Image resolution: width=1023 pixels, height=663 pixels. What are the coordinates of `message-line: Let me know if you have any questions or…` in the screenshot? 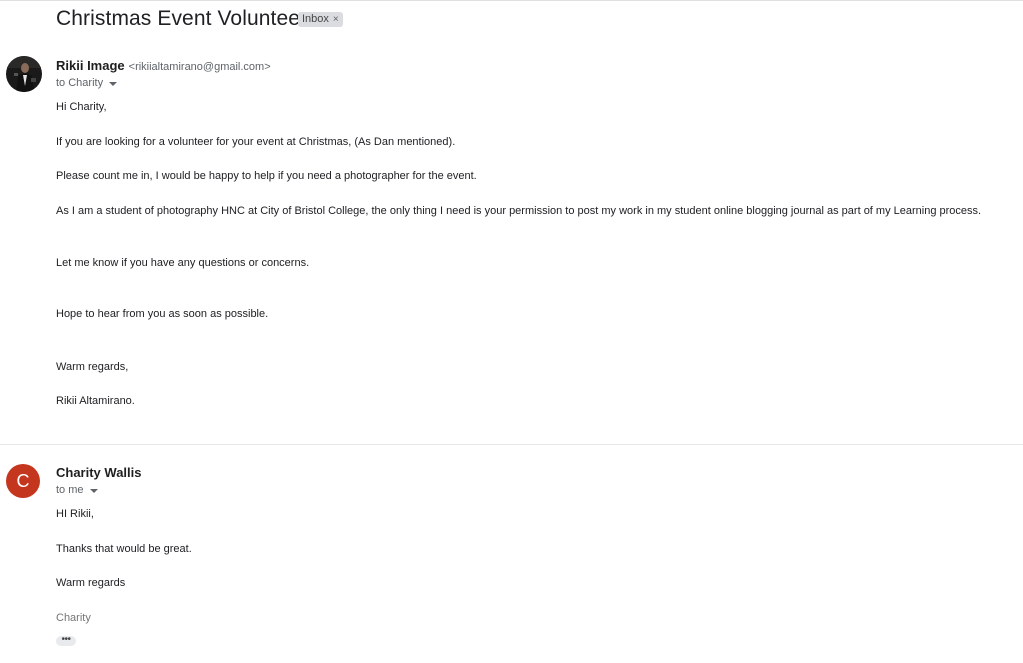 It's located at (183, 263).